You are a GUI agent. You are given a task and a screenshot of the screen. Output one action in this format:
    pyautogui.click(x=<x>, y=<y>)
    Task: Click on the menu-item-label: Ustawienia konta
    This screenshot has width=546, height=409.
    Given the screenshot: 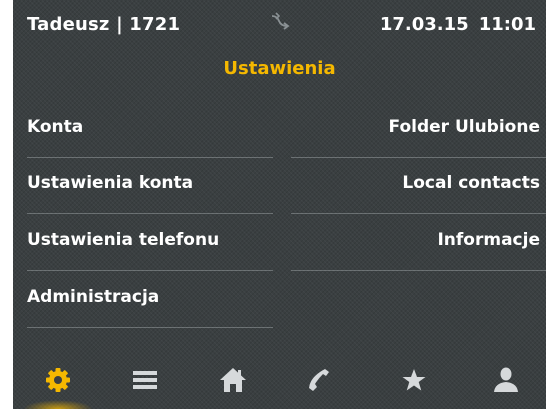 What is the action you would take?
    pyautogui.click(x=110, y=183)
    